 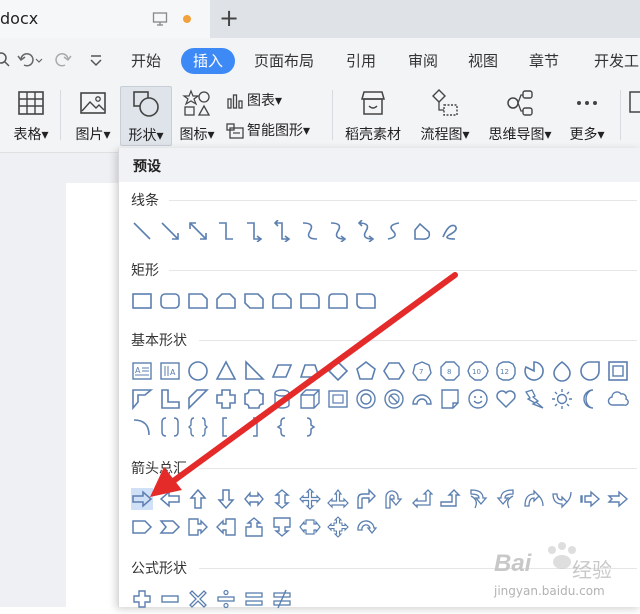 What do you see at coordinates (394, 399) in the screenshot?
I see `no-symbol-shape-icon` at bounding box center [394, 399].